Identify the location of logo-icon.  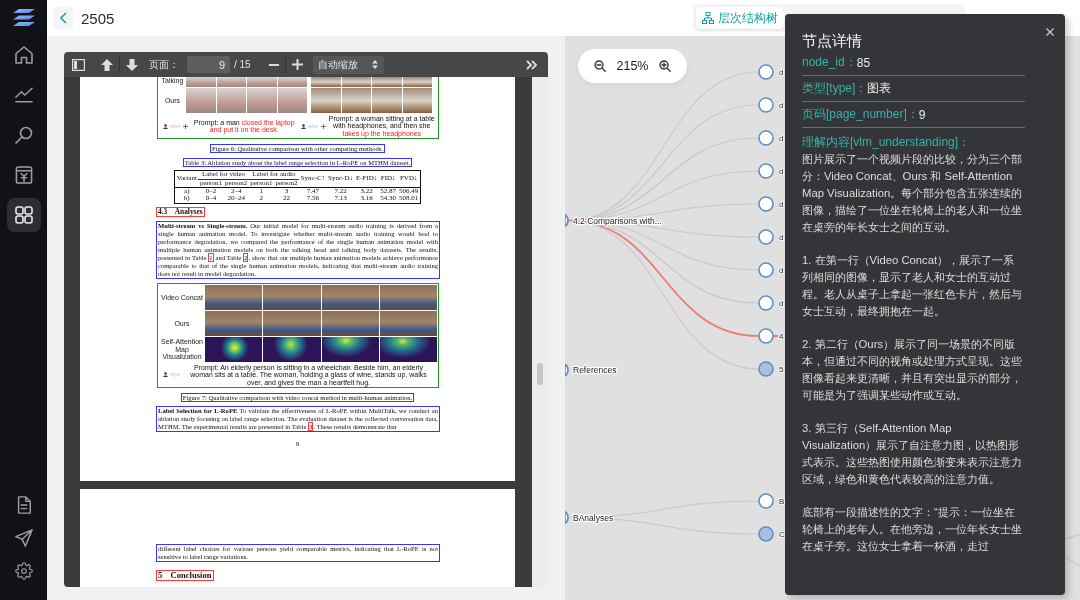
(23, 17).